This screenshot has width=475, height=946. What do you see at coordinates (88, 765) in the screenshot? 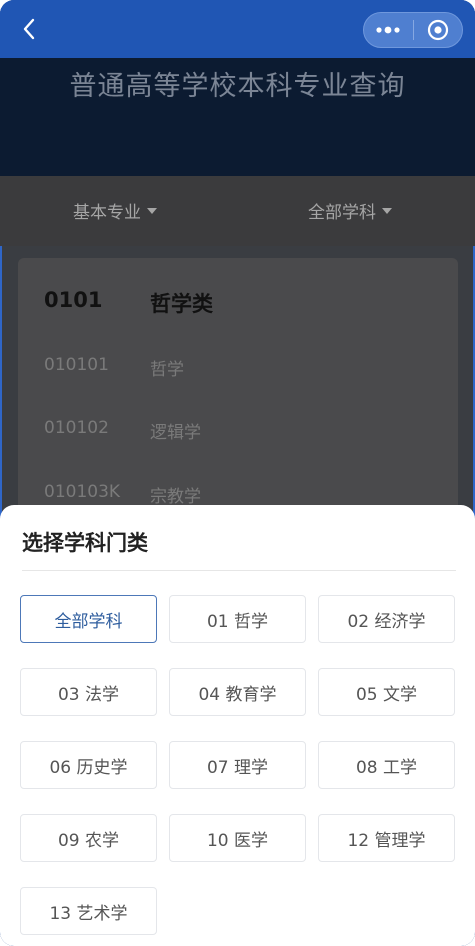
I see `subject-option: 06 历史学` at bounding box center [88, 765].